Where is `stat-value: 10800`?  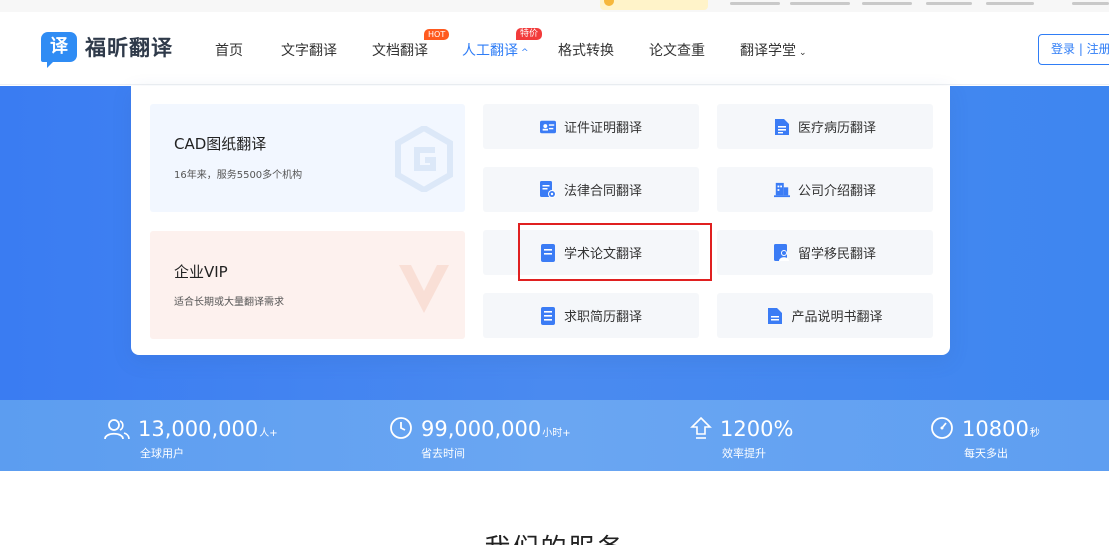 stat-value: 10800 is located at coordinates (995, 429).